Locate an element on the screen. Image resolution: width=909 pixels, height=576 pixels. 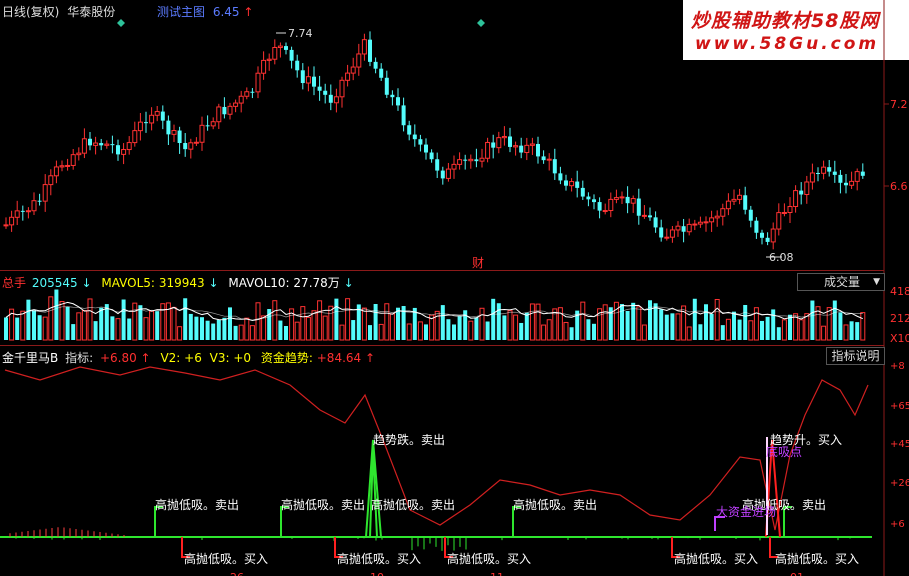
buy-signal-label: 高抛低吸。买入 is located at coordinates (817, 558).